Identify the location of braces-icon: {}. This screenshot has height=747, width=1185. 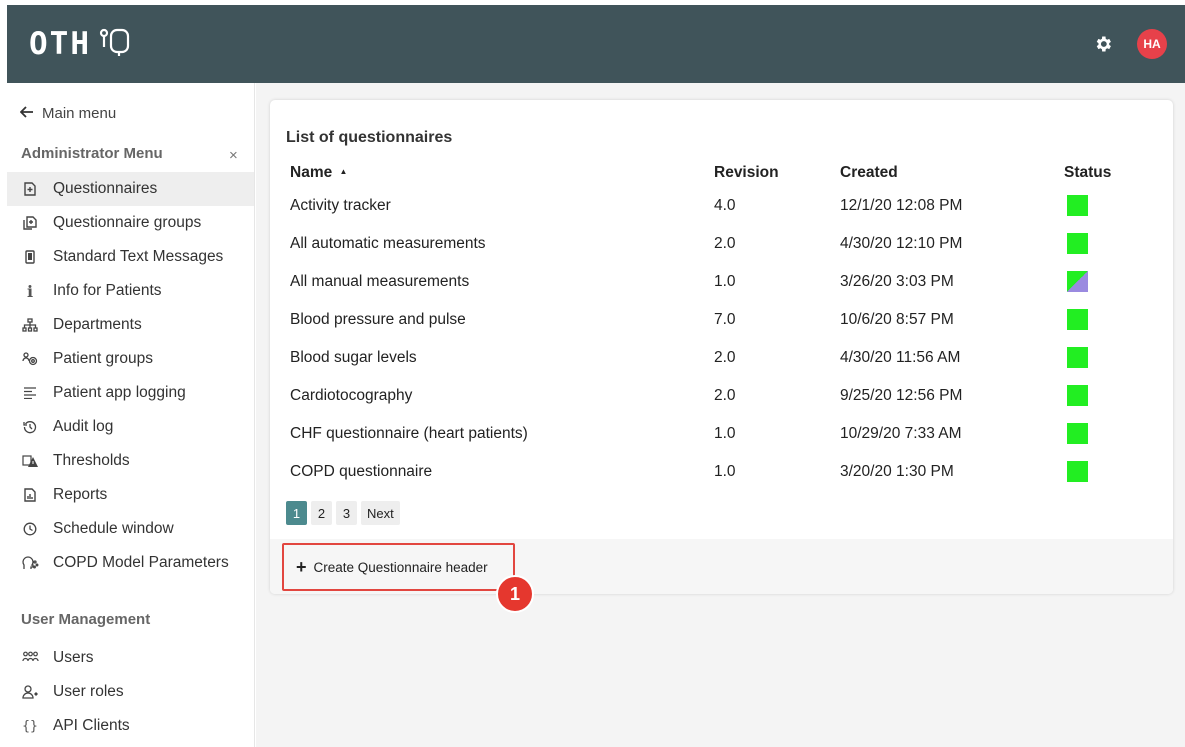
(30, 726).